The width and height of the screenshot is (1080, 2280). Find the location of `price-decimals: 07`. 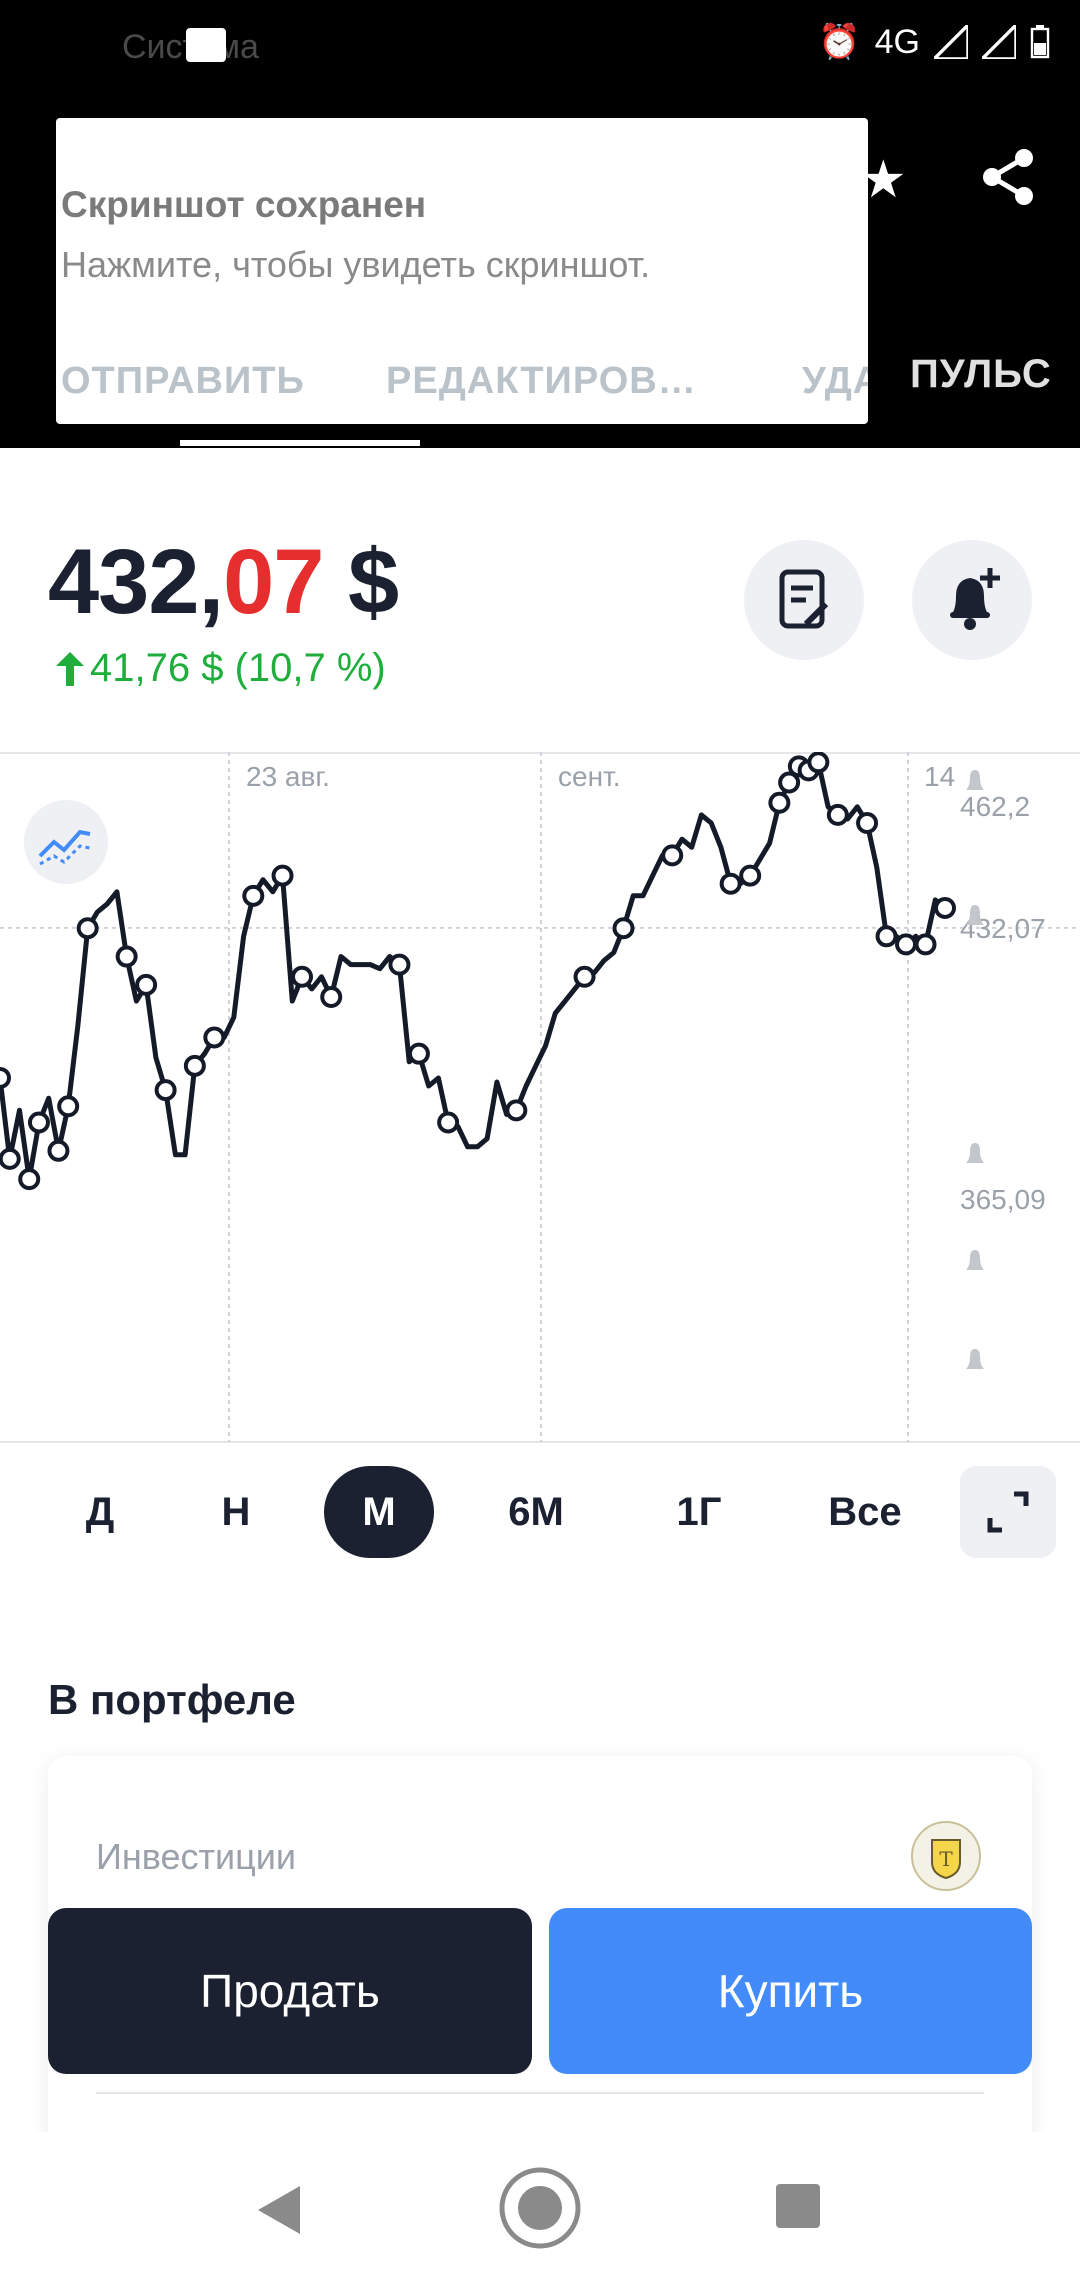

price-decimals: 07 is located at coordinates (273, 582).